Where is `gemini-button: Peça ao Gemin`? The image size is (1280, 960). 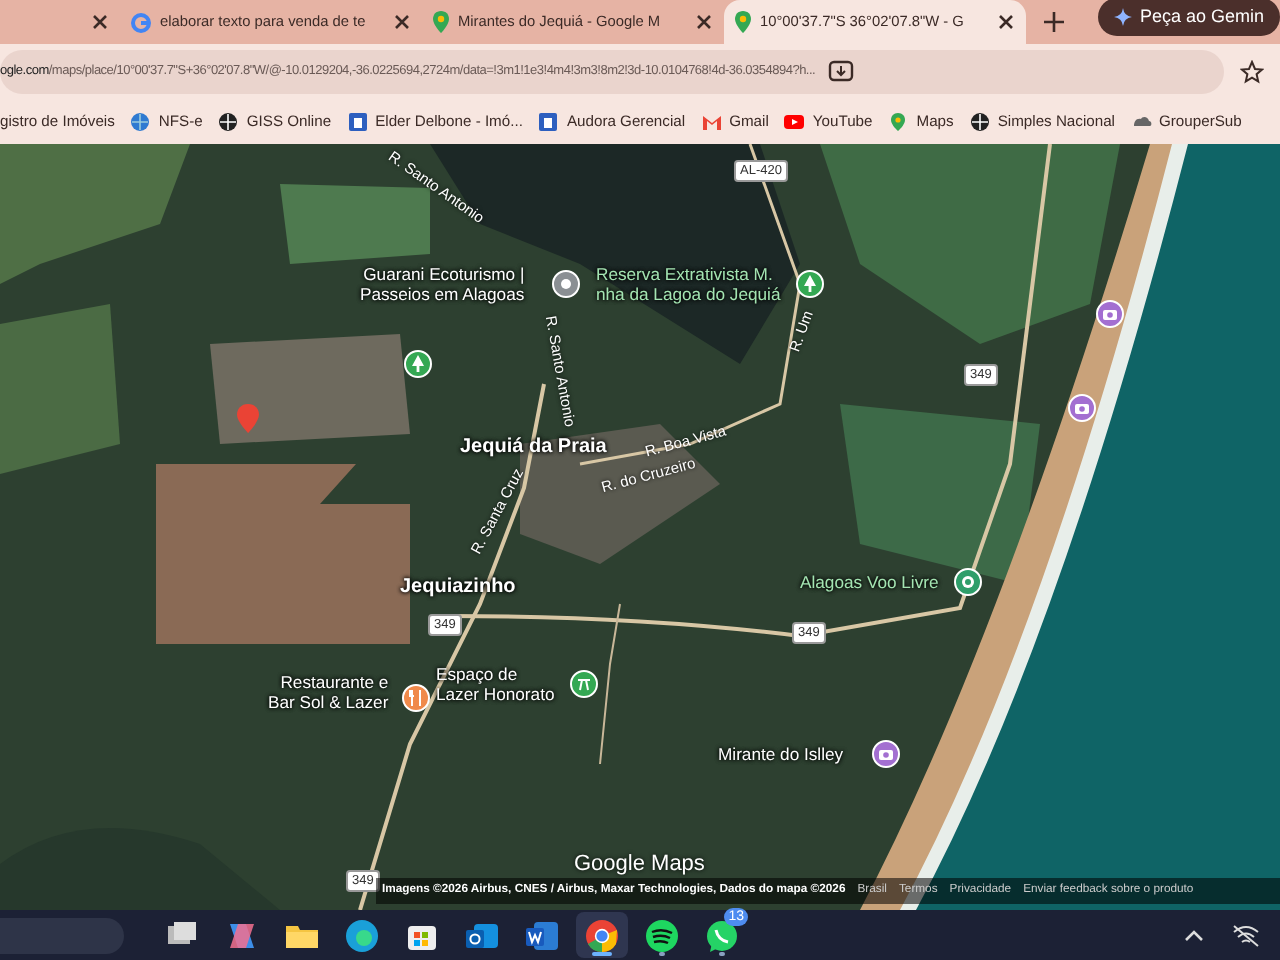 gemini-button: Peça ao Gemin is located at coordinates (1188, 18).